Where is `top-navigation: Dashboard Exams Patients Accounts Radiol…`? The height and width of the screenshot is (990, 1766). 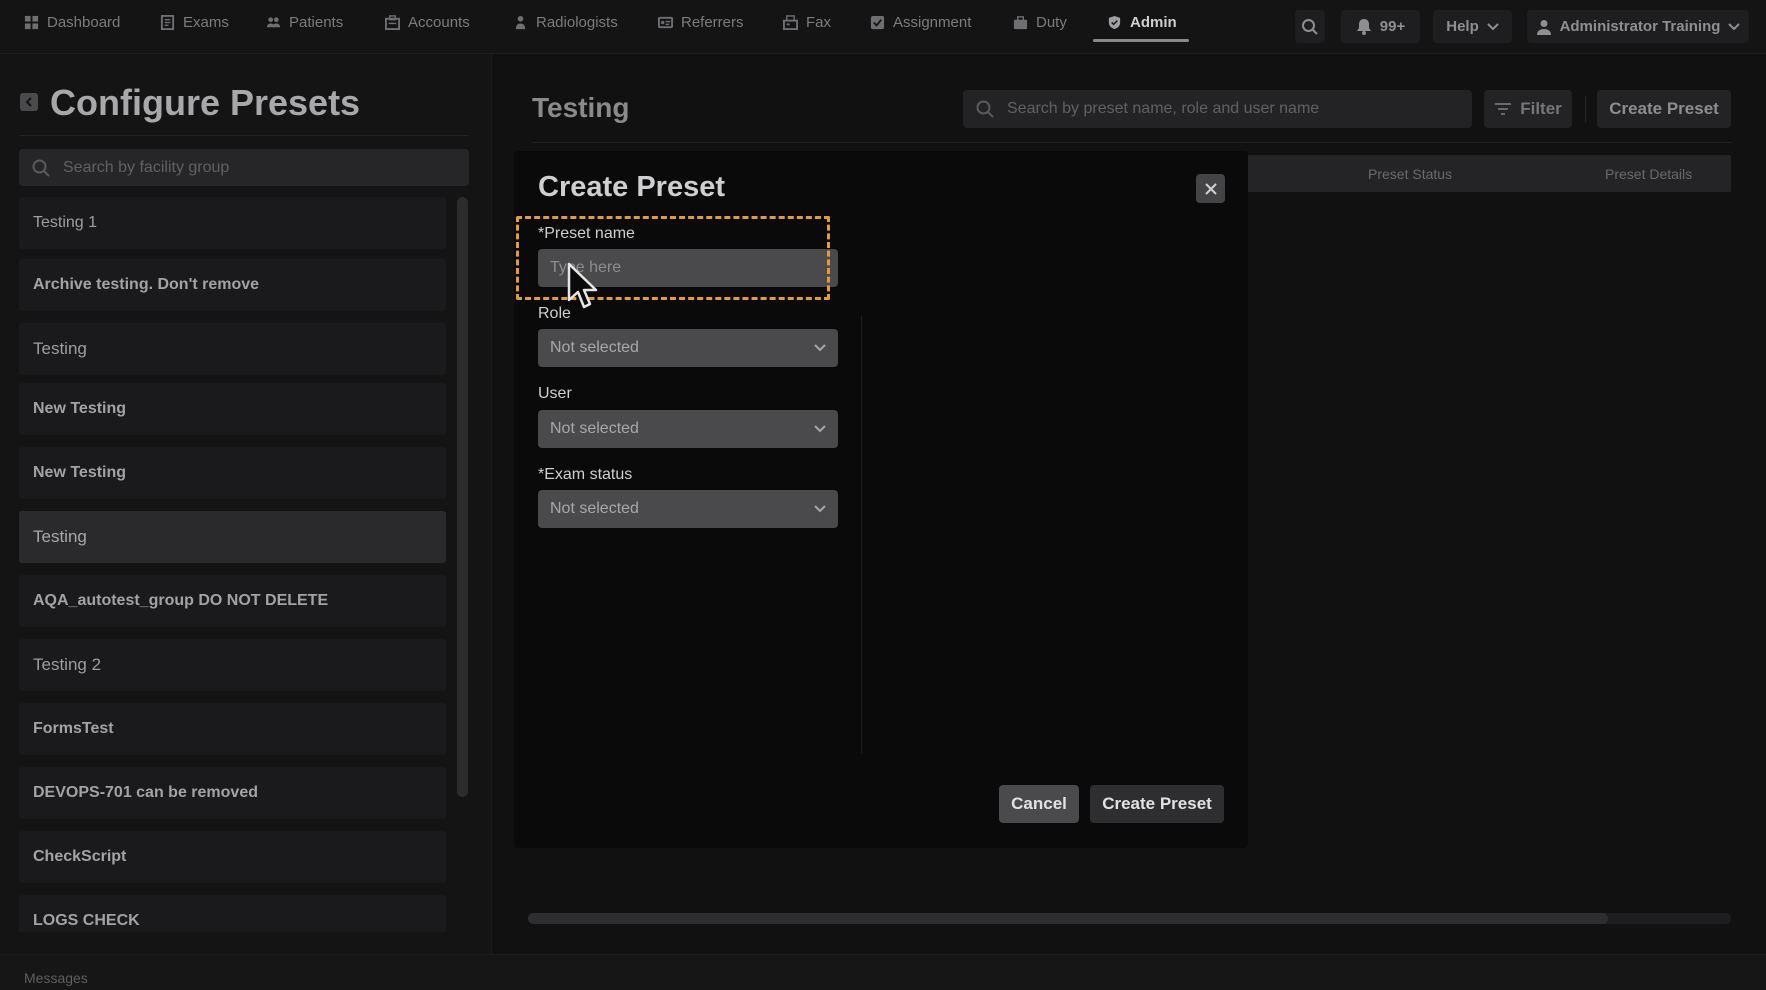 top-navigation: Dashboard Exams Patients Accounts Radiol… is located at coordinates (883, 27).